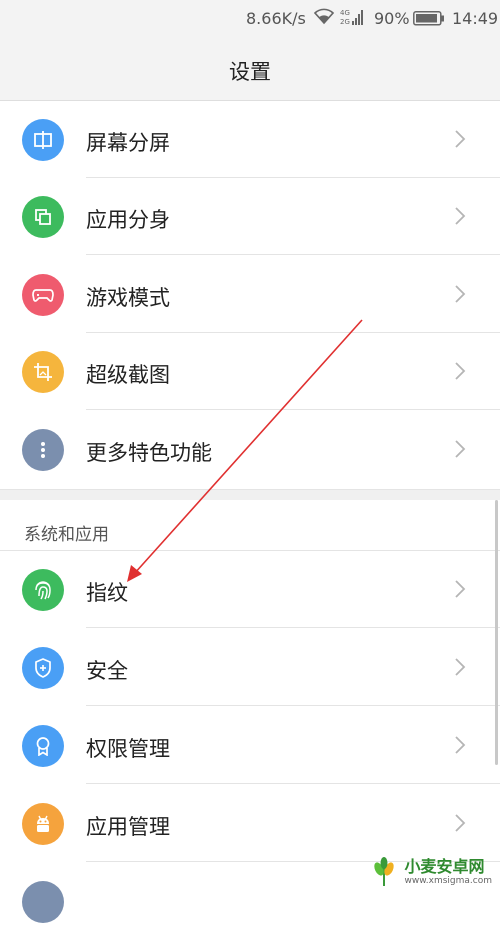 The image size is (500, 940). What do you see at coordinates (128, 143) in the screenshot?
I see `row-label: 屏幕分屏` at bounding box center [128, 143].